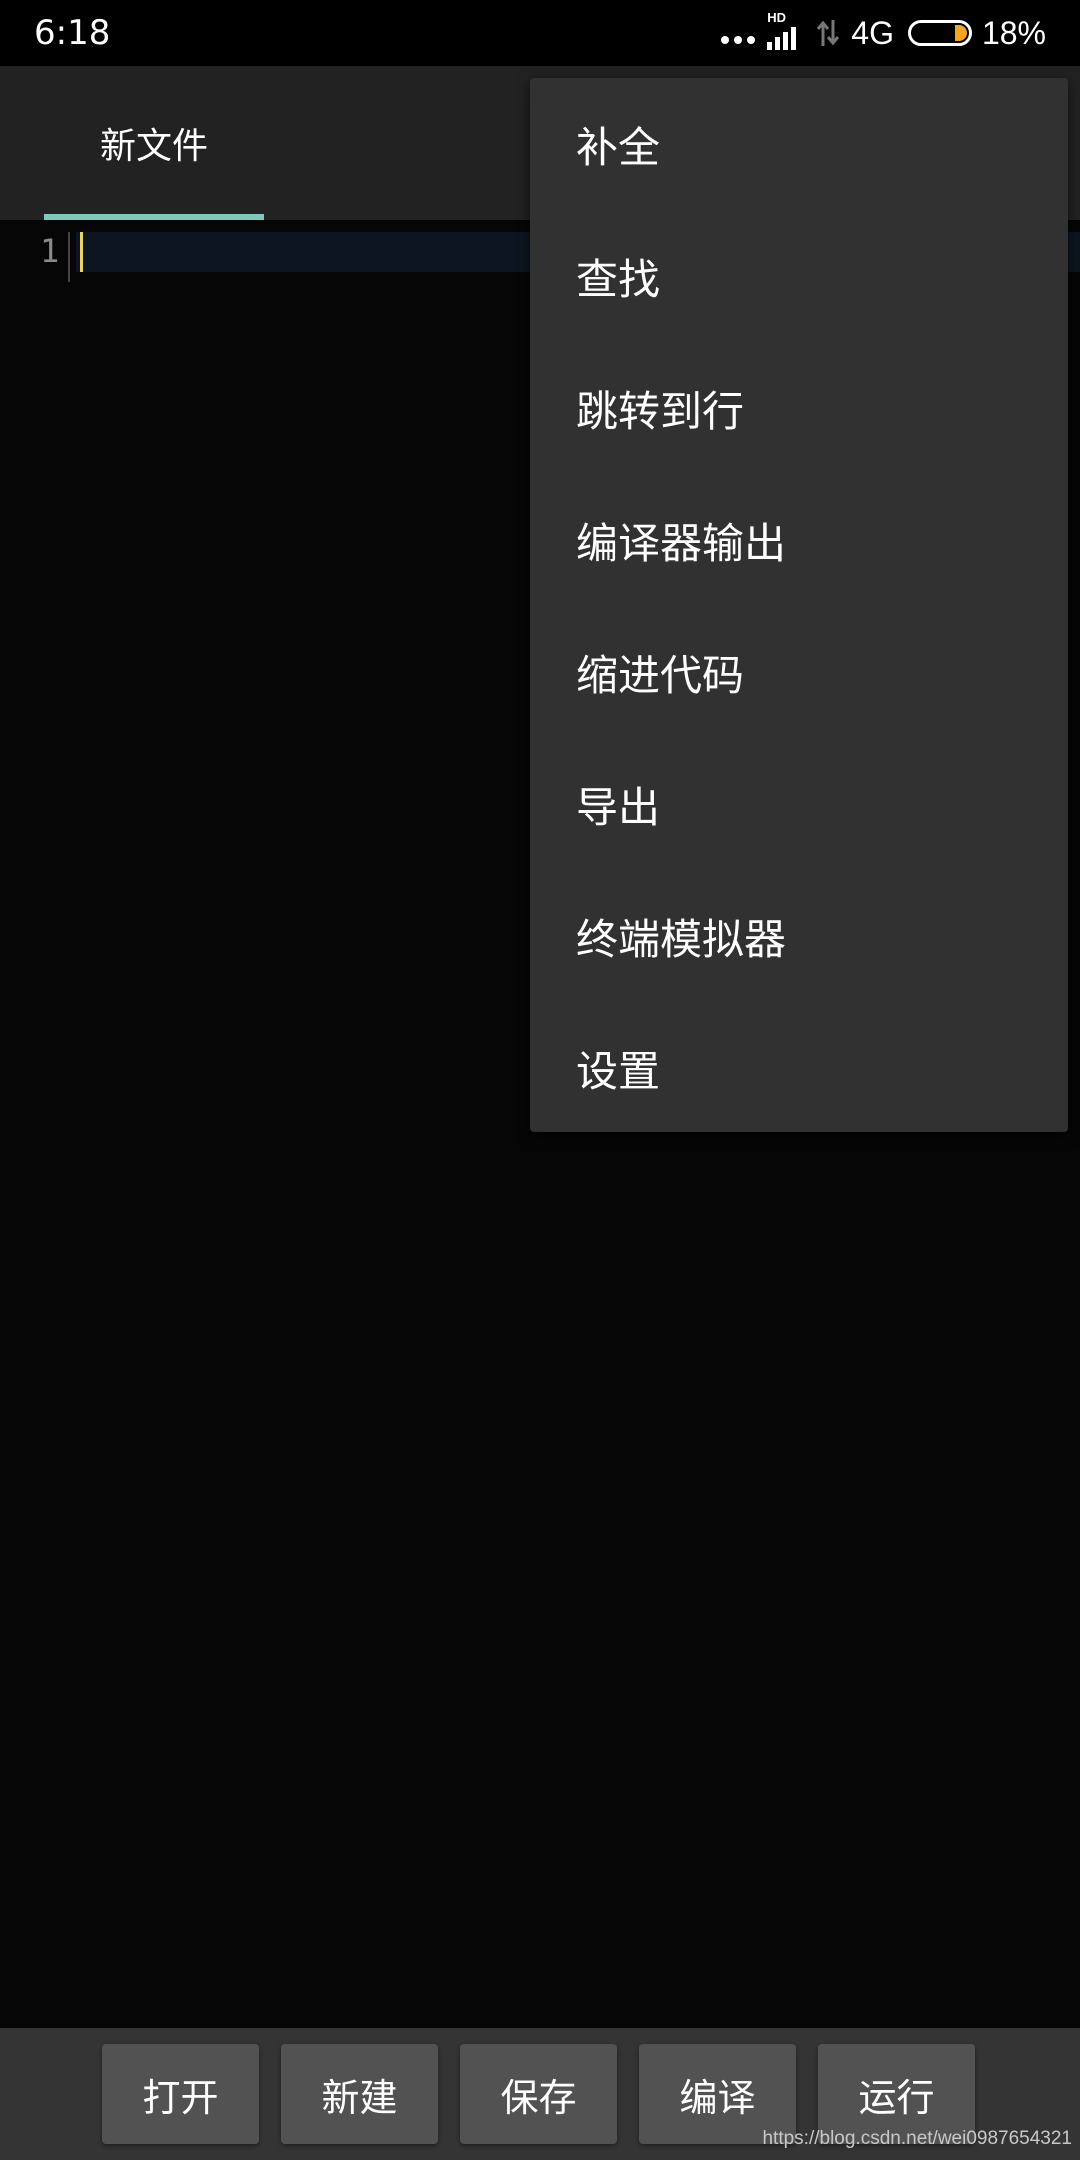  What do you see at coordinates (917, 2138) in the screenshot?
I see `watermark: https://blog.csdn.net/wei0987654321` at bounding box center [917, 2138].